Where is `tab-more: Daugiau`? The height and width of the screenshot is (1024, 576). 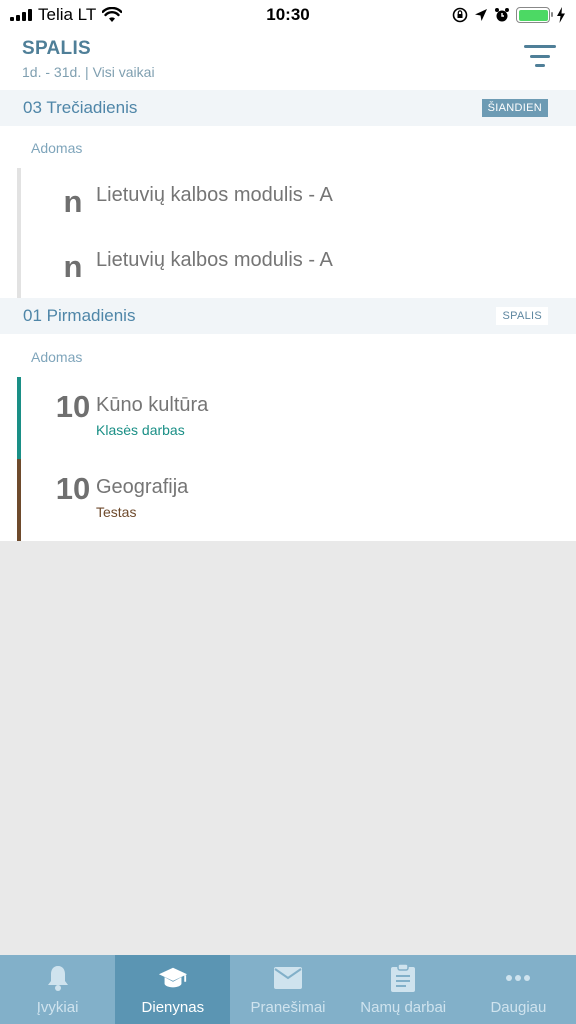 tab-more: Daugiau is located at coordinates (518, 989).